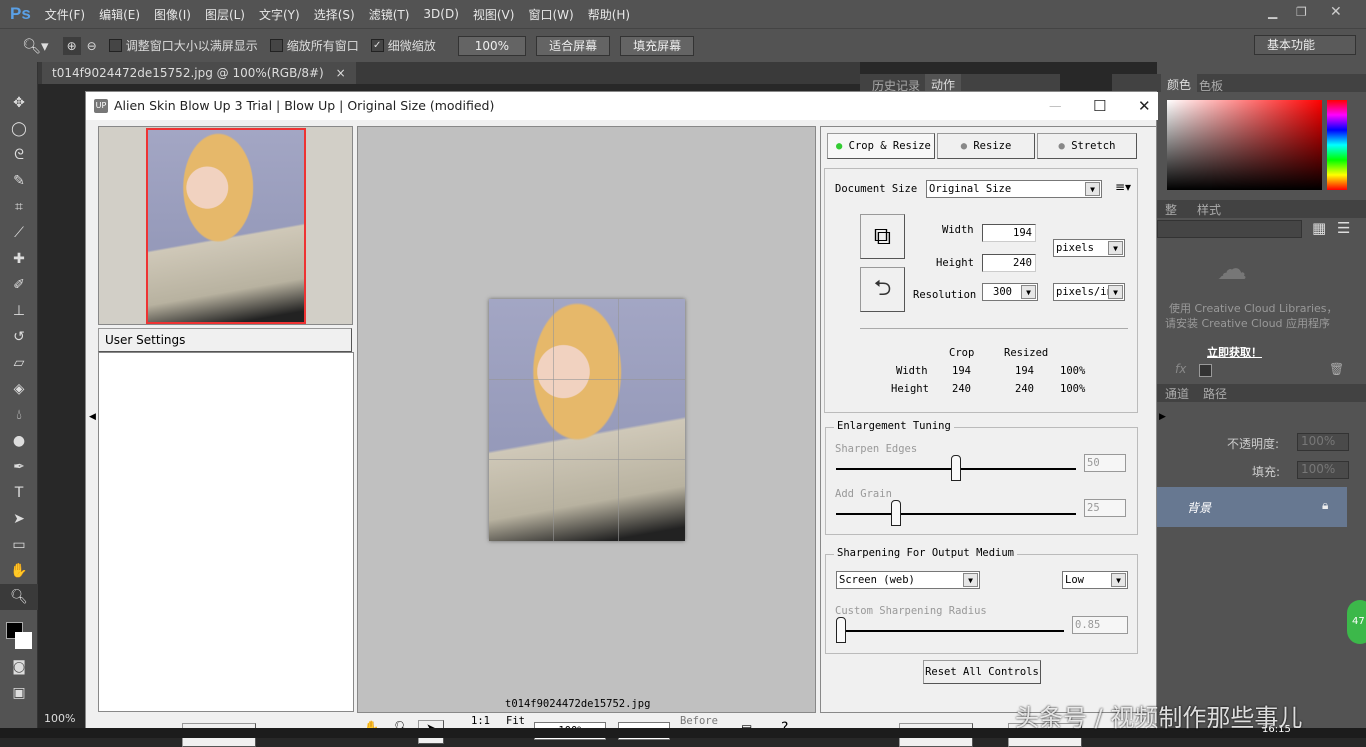 Image resolution: width=1366 pixels, height=747 pixels. What do you see at coordinates (986, 146) in the screenshot?
I see `tab-resize: ● Resize` at bounding box center [986, 146].